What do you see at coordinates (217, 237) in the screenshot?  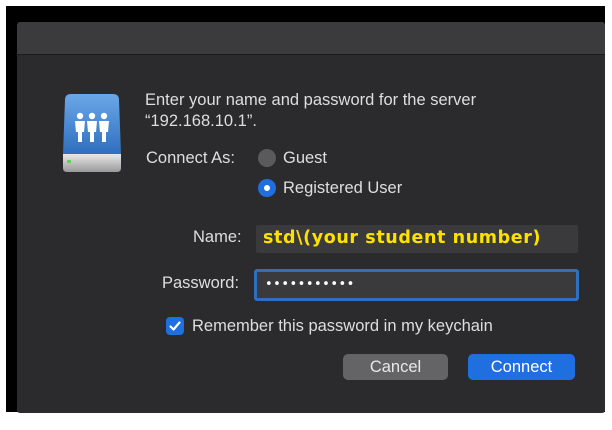 I see `name-label: Name:` at bounding box center [217, 237].